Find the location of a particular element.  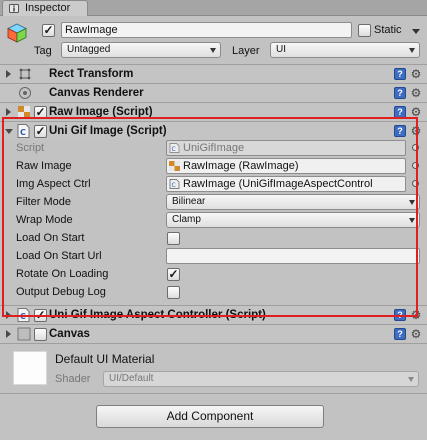

canvas-icon is located at coordinates (24, 334).